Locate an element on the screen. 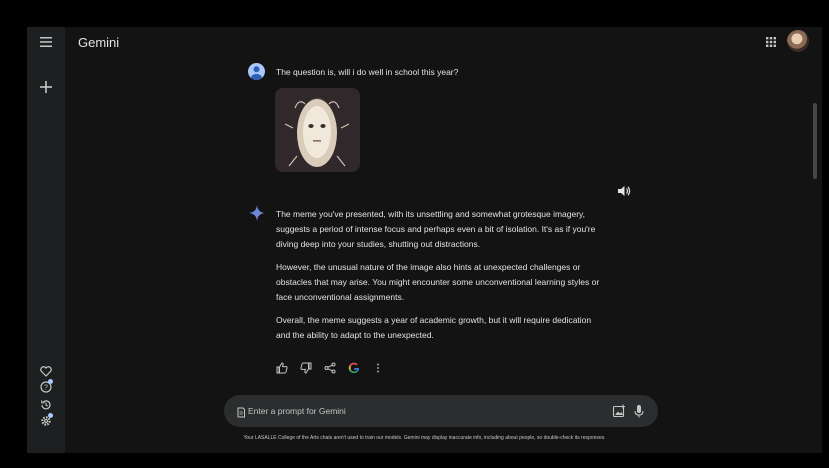 Image resolution: width=829 pixels, height=468 pixels. microphone-icon is located at coordinates (639, 411).